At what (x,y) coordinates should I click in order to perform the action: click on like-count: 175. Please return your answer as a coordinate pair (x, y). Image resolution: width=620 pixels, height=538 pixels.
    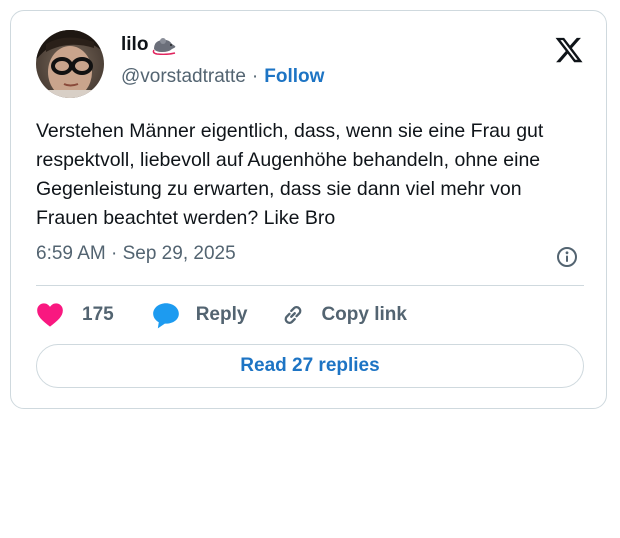
    Looking at the image, I should click on (98, 314).